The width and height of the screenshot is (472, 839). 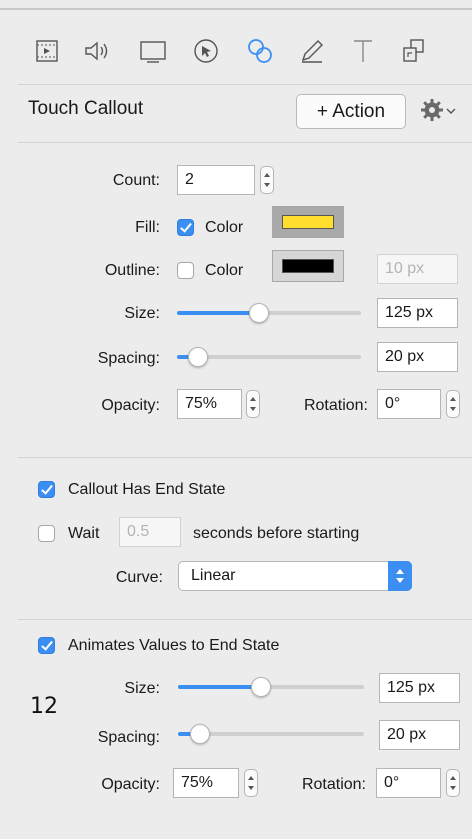 I want to click on end-rotation-field: 0°, so click(x=408, y=783).